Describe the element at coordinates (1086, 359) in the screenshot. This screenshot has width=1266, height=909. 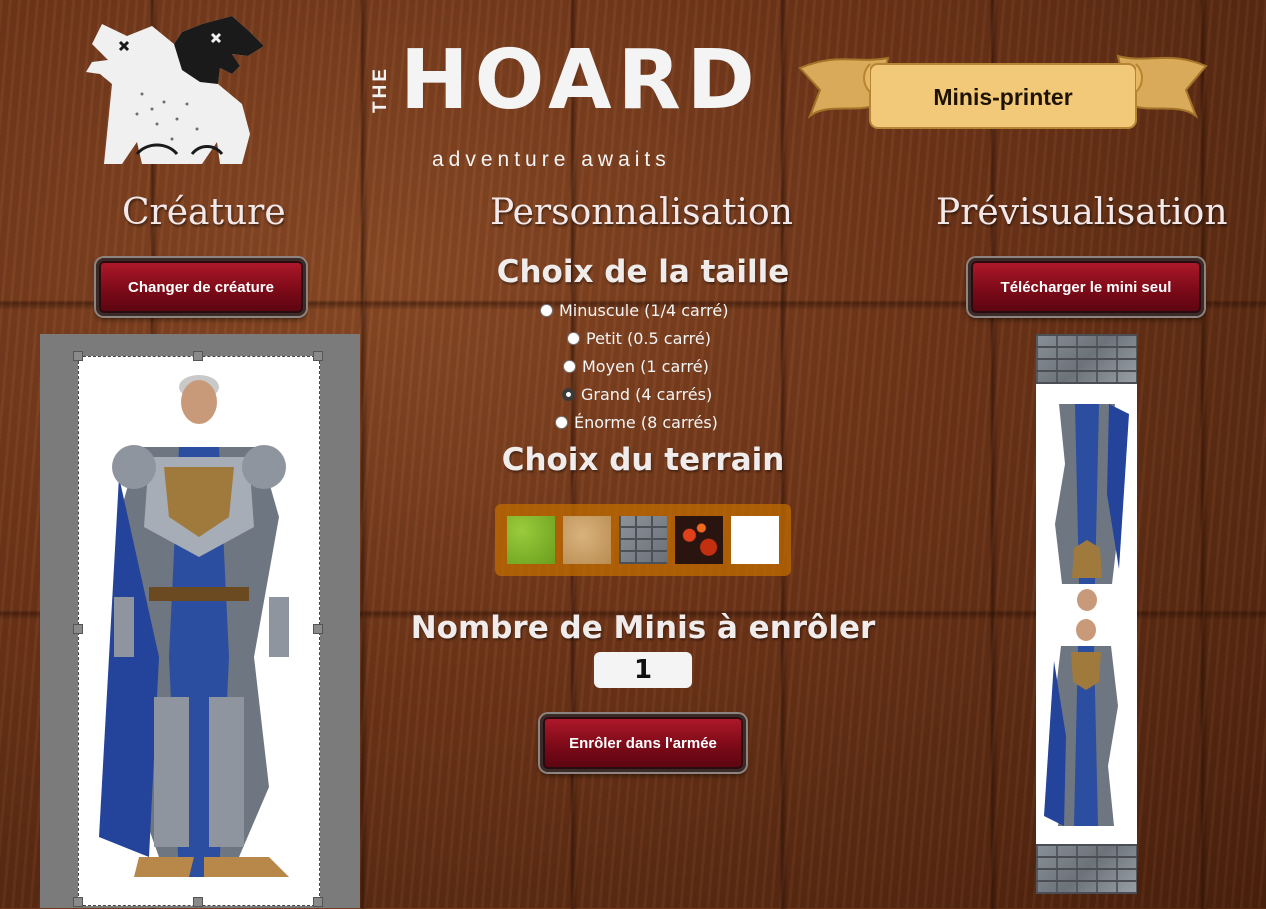
I see `preview-base-top` at that location.